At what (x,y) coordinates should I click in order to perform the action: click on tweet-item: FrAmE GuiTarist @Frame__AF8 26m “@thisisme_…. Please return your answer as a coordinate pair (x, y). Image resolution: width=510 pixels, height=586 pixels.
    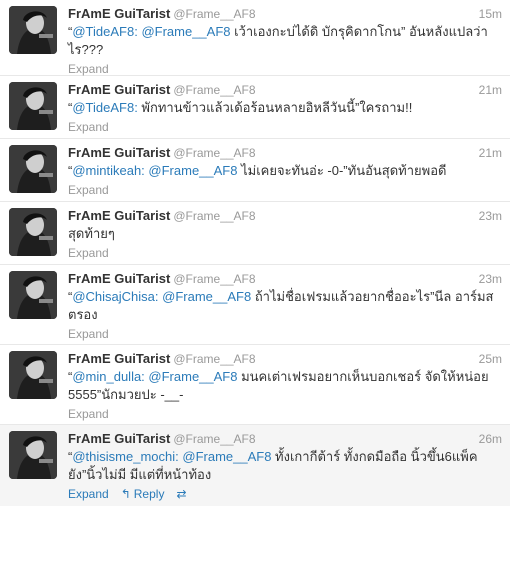
    Looking at the image, I should click on (255, 465).